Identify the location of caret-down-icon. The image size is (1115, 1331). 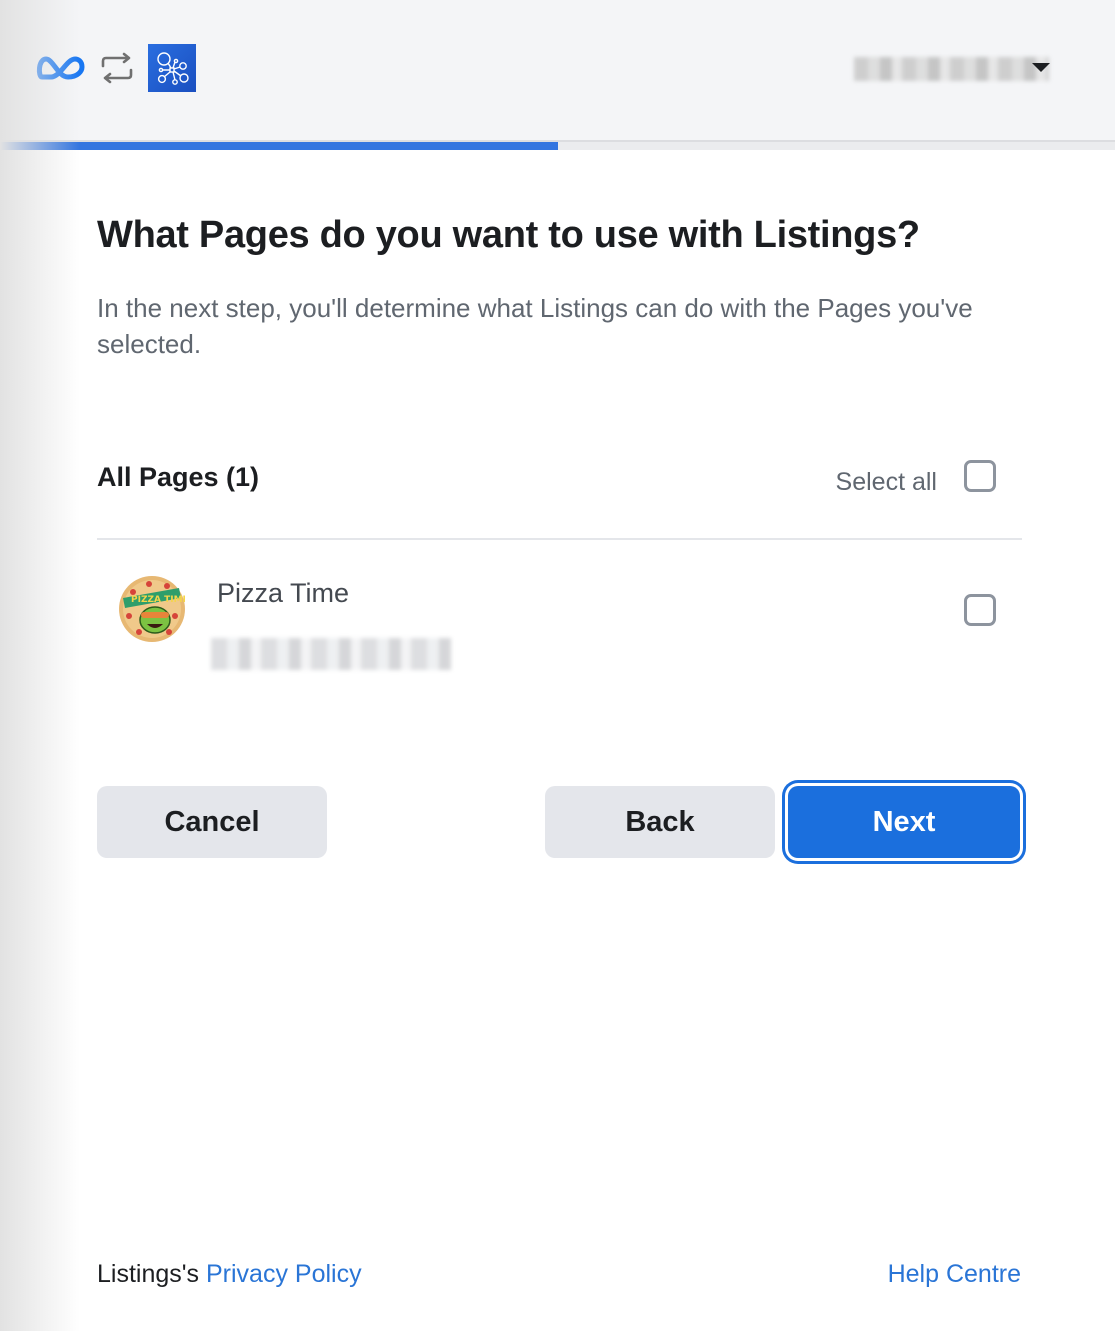
(1041, 67).